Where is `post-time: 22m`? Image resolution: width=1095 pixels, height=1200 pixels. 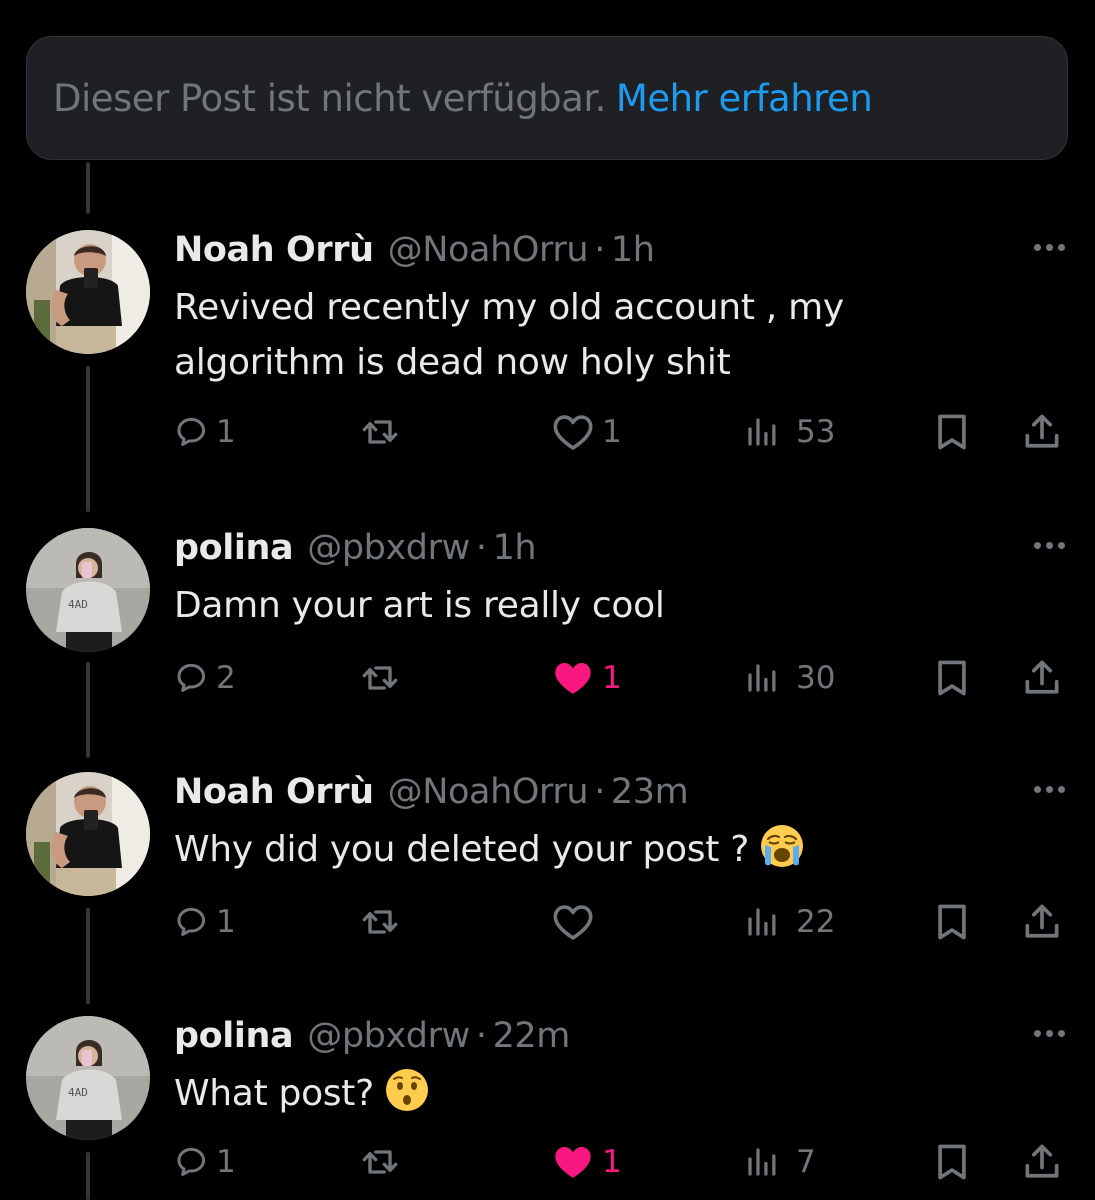
post-time: 22m is located at coordinates (532, 1036).